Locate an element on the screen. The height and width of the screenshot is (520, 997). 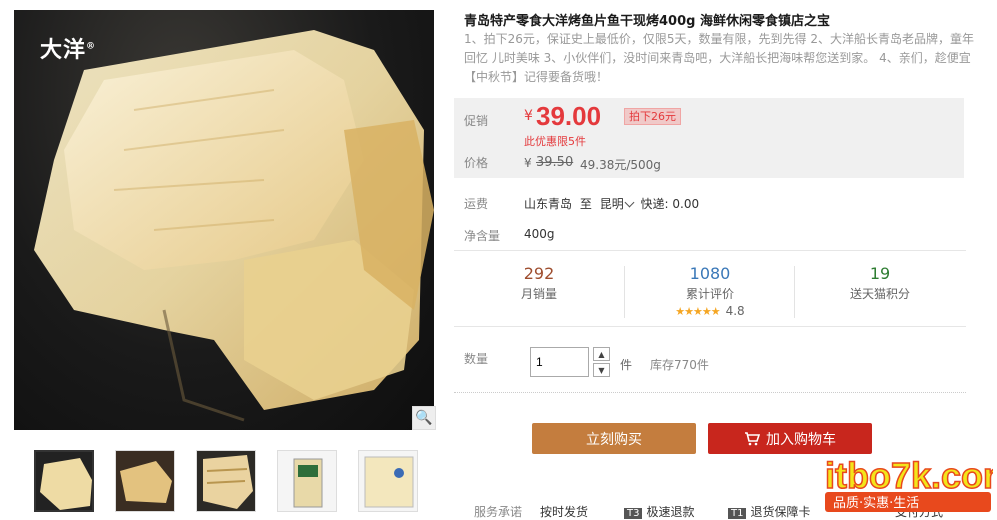
currency-symbol: ¥ is located at coordinates (528, 116).